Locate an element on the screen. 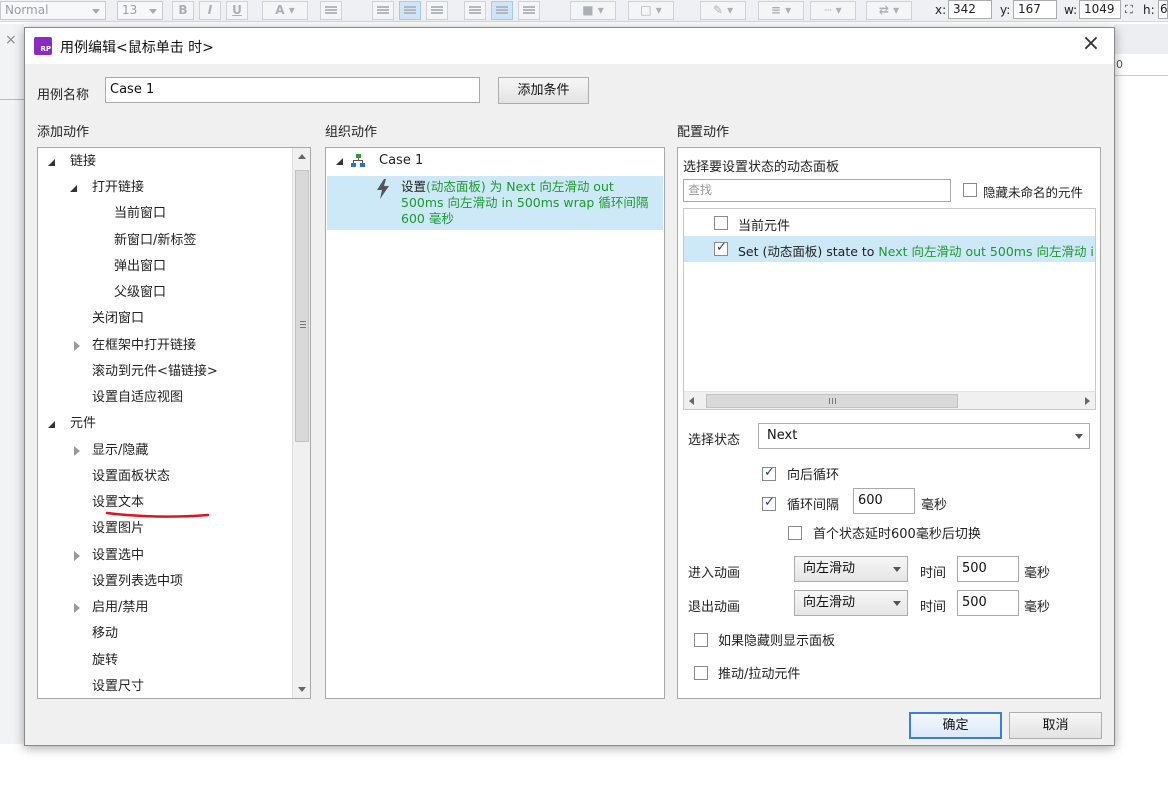  scroll-down-icon is located at coordinates (302, 689).